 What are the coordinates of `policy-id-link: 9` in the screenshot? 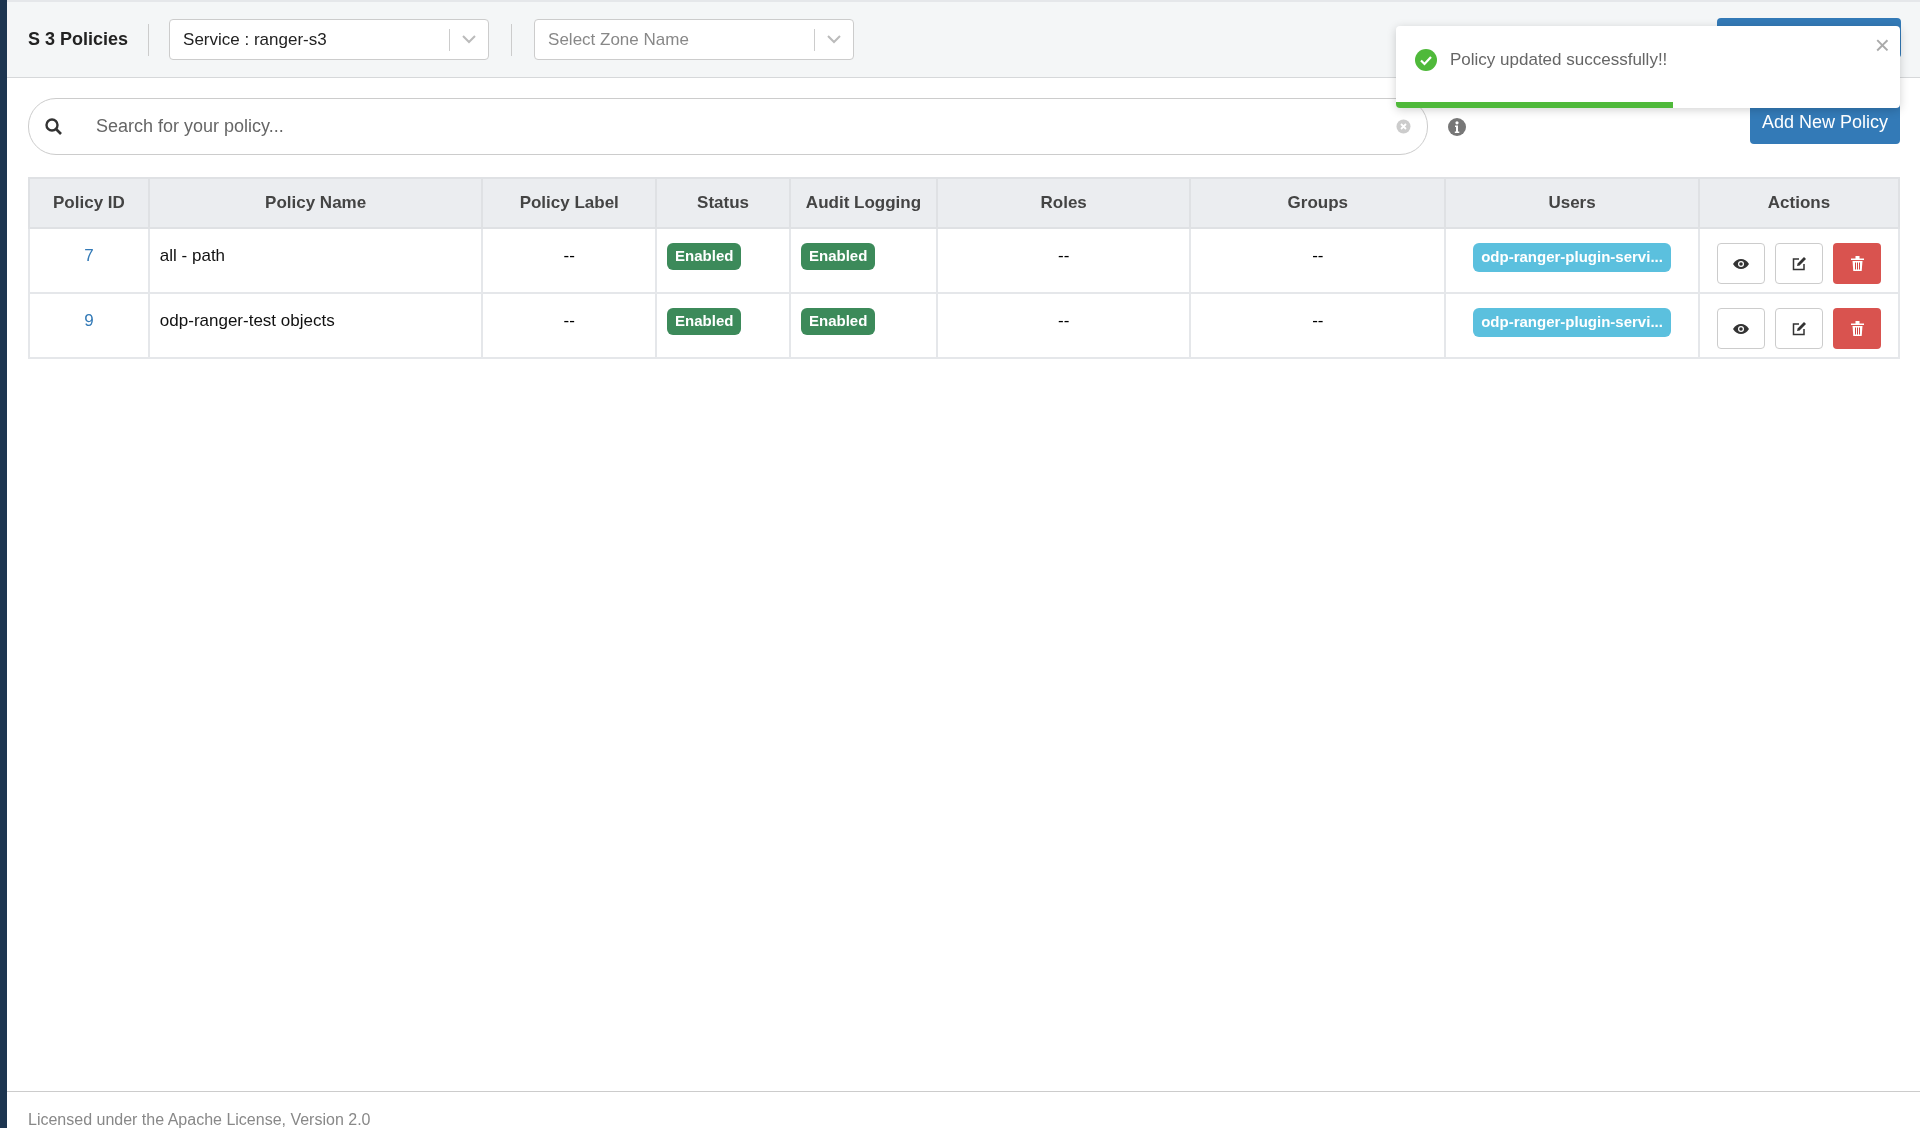 It's located at (89, 320).